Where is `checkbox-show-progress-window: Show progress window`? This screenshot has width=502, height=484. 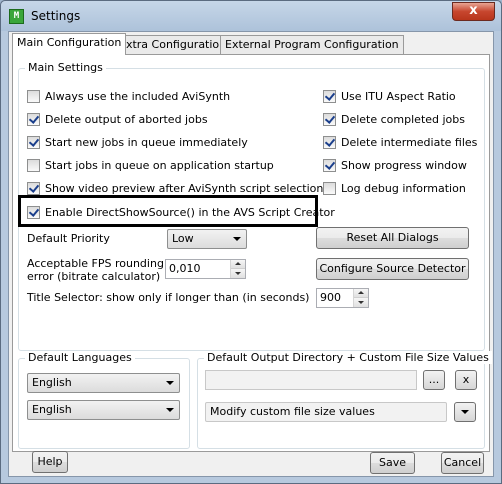 checkbox-show-progress-window: Show progress window is located at coordinates (395, 165).